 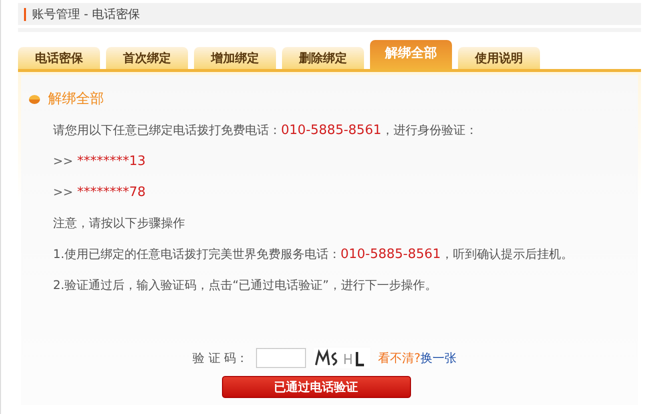 What do you see at coordinates (235, 58) in the screenshot?
I see `tab: 增加绑定` at bounding box center [235, 58].